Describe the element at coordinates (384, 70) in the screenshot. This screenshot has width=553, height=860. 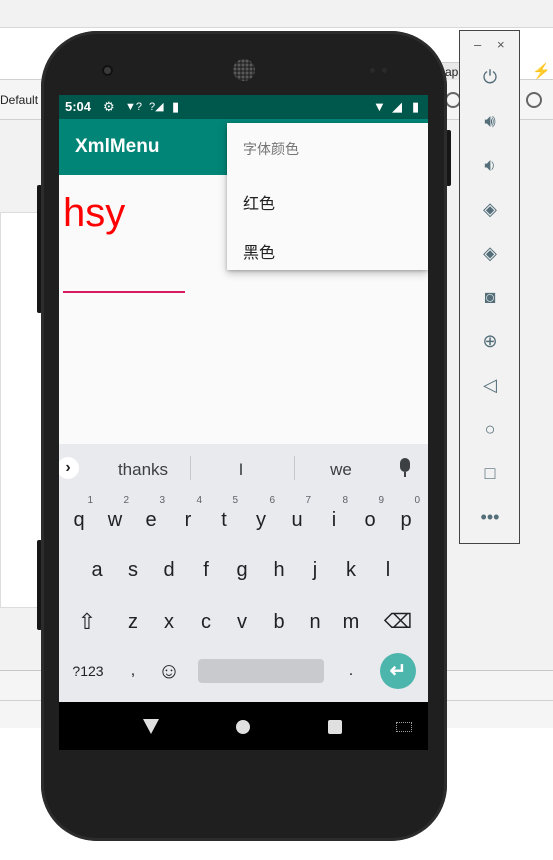
I see `light-sensor` at that location.